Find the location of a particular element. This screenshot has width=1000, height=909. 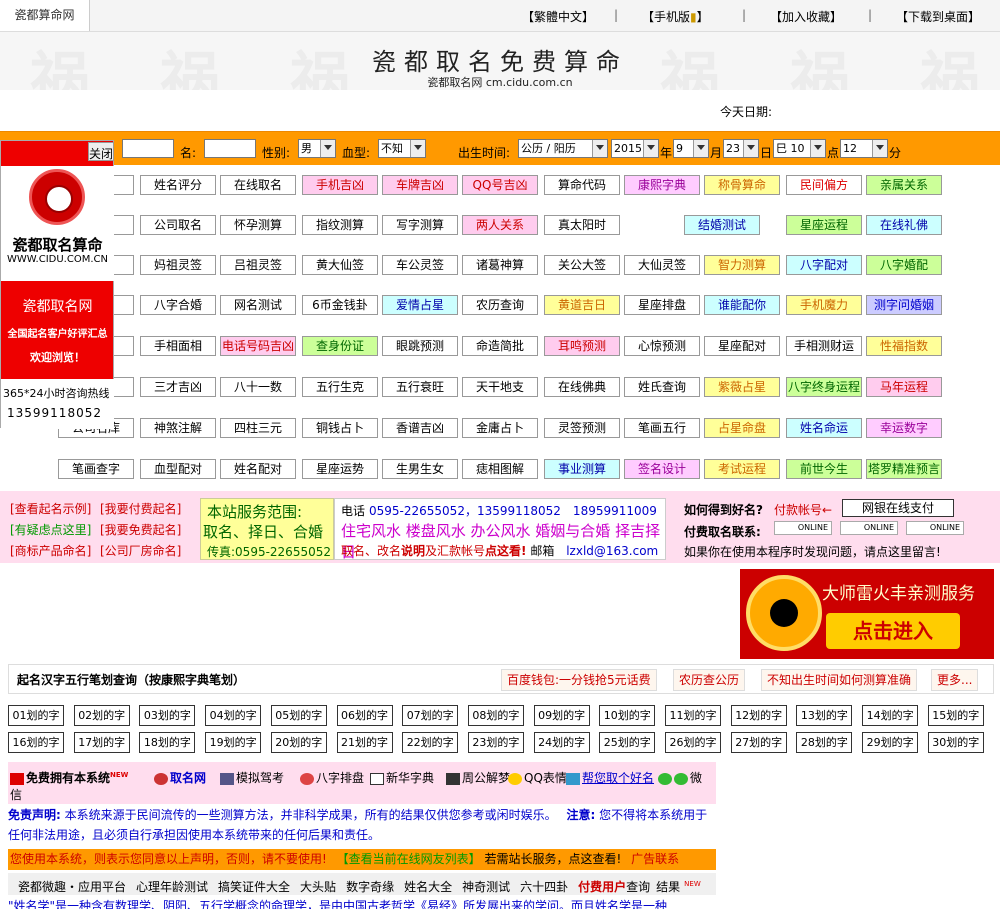

tool-button: 事业测算 is located at coordinates (582, 469).